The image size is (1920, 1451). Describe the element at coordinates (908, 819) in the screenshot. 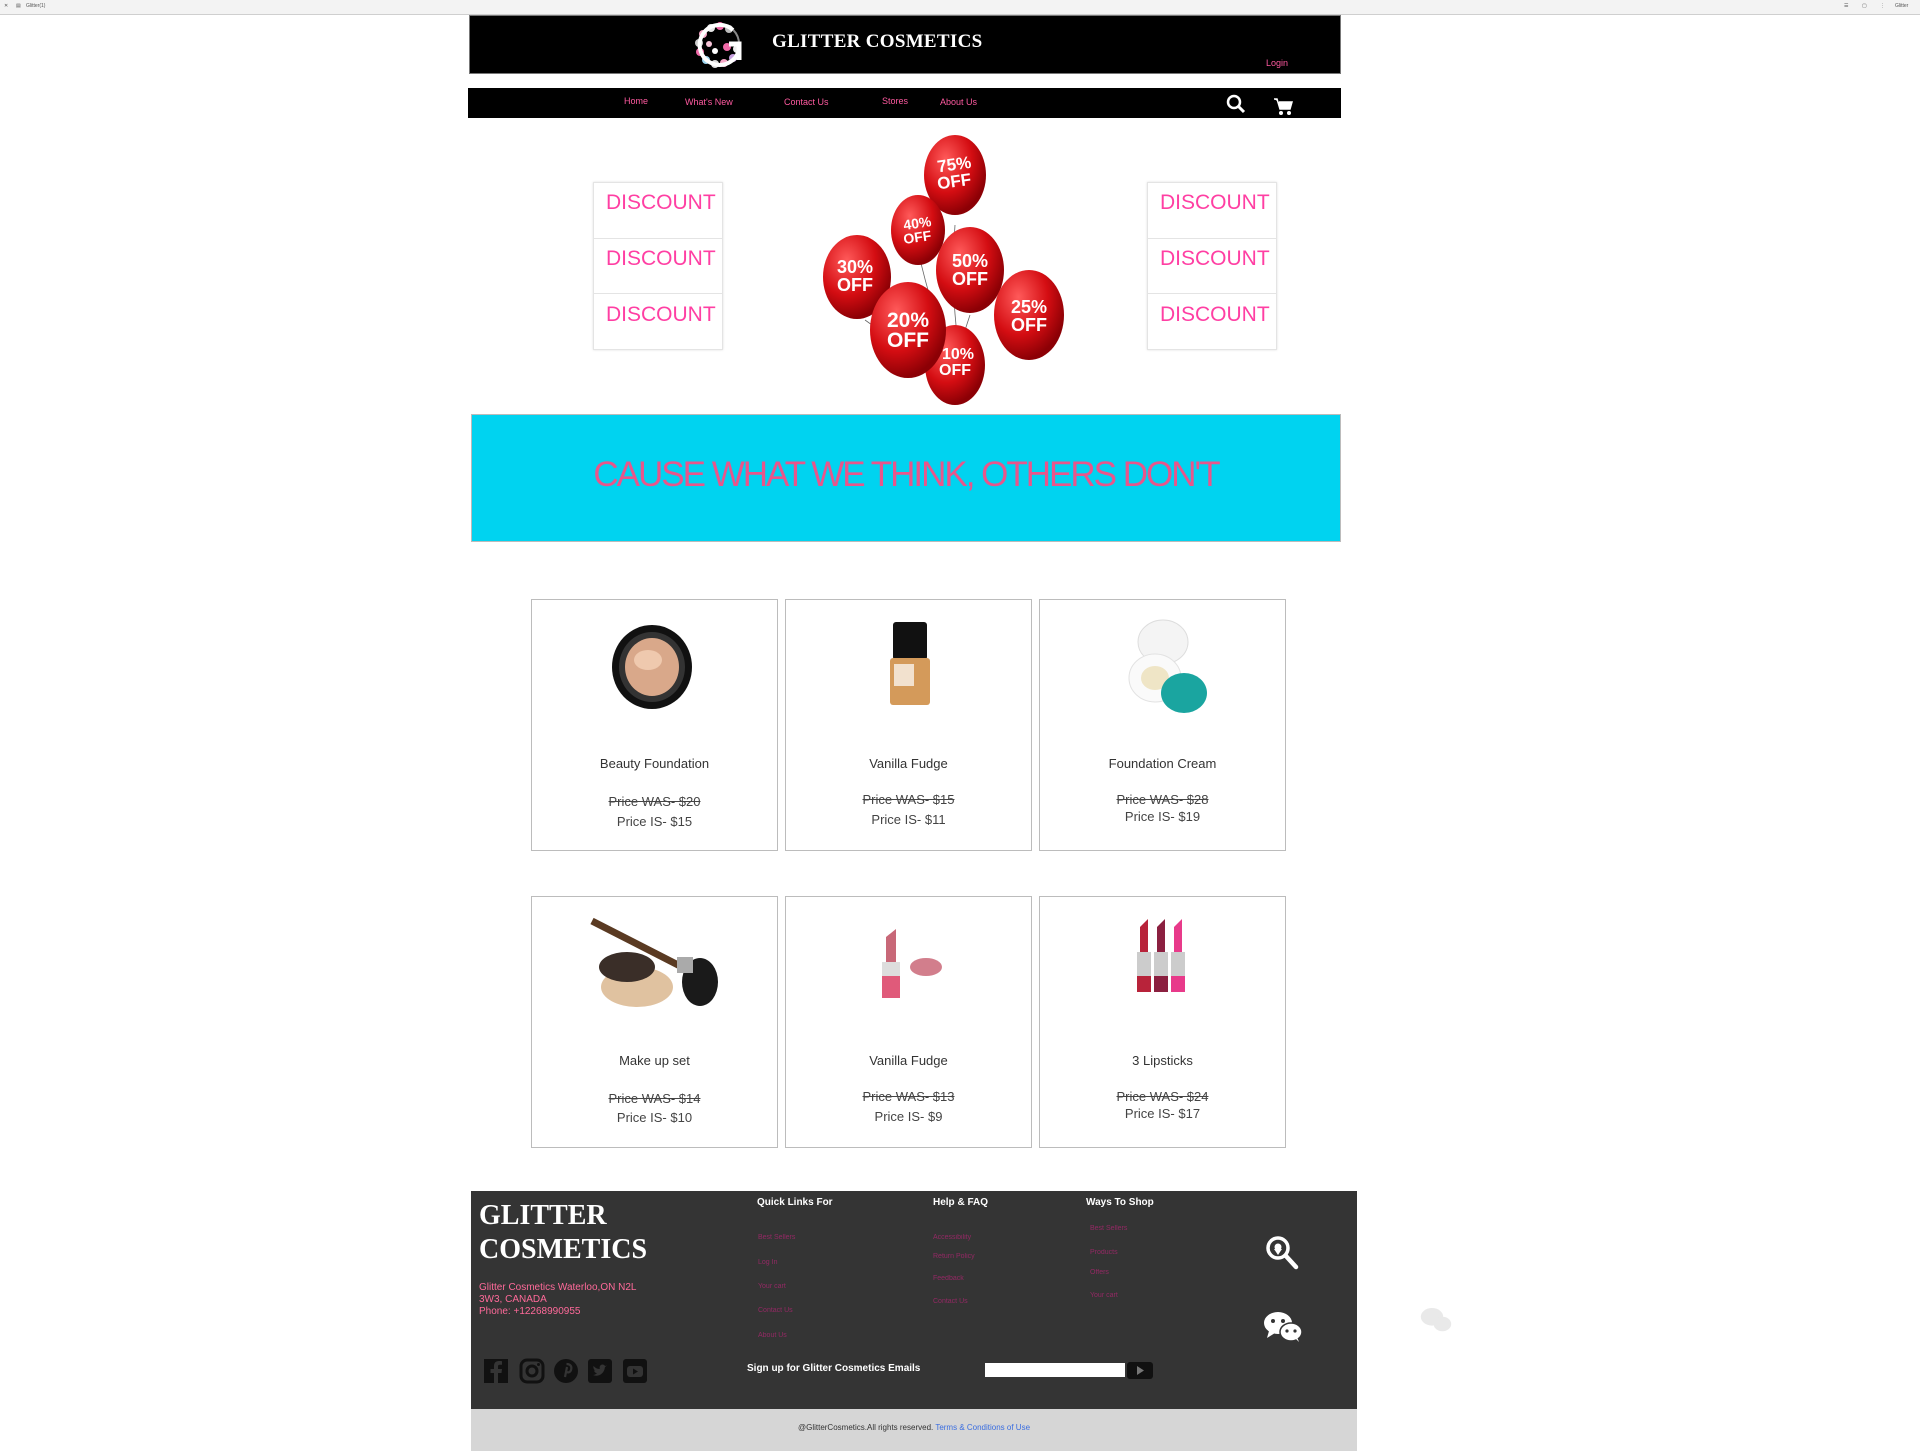

I see `product-price: Price IS- $11` at that location.